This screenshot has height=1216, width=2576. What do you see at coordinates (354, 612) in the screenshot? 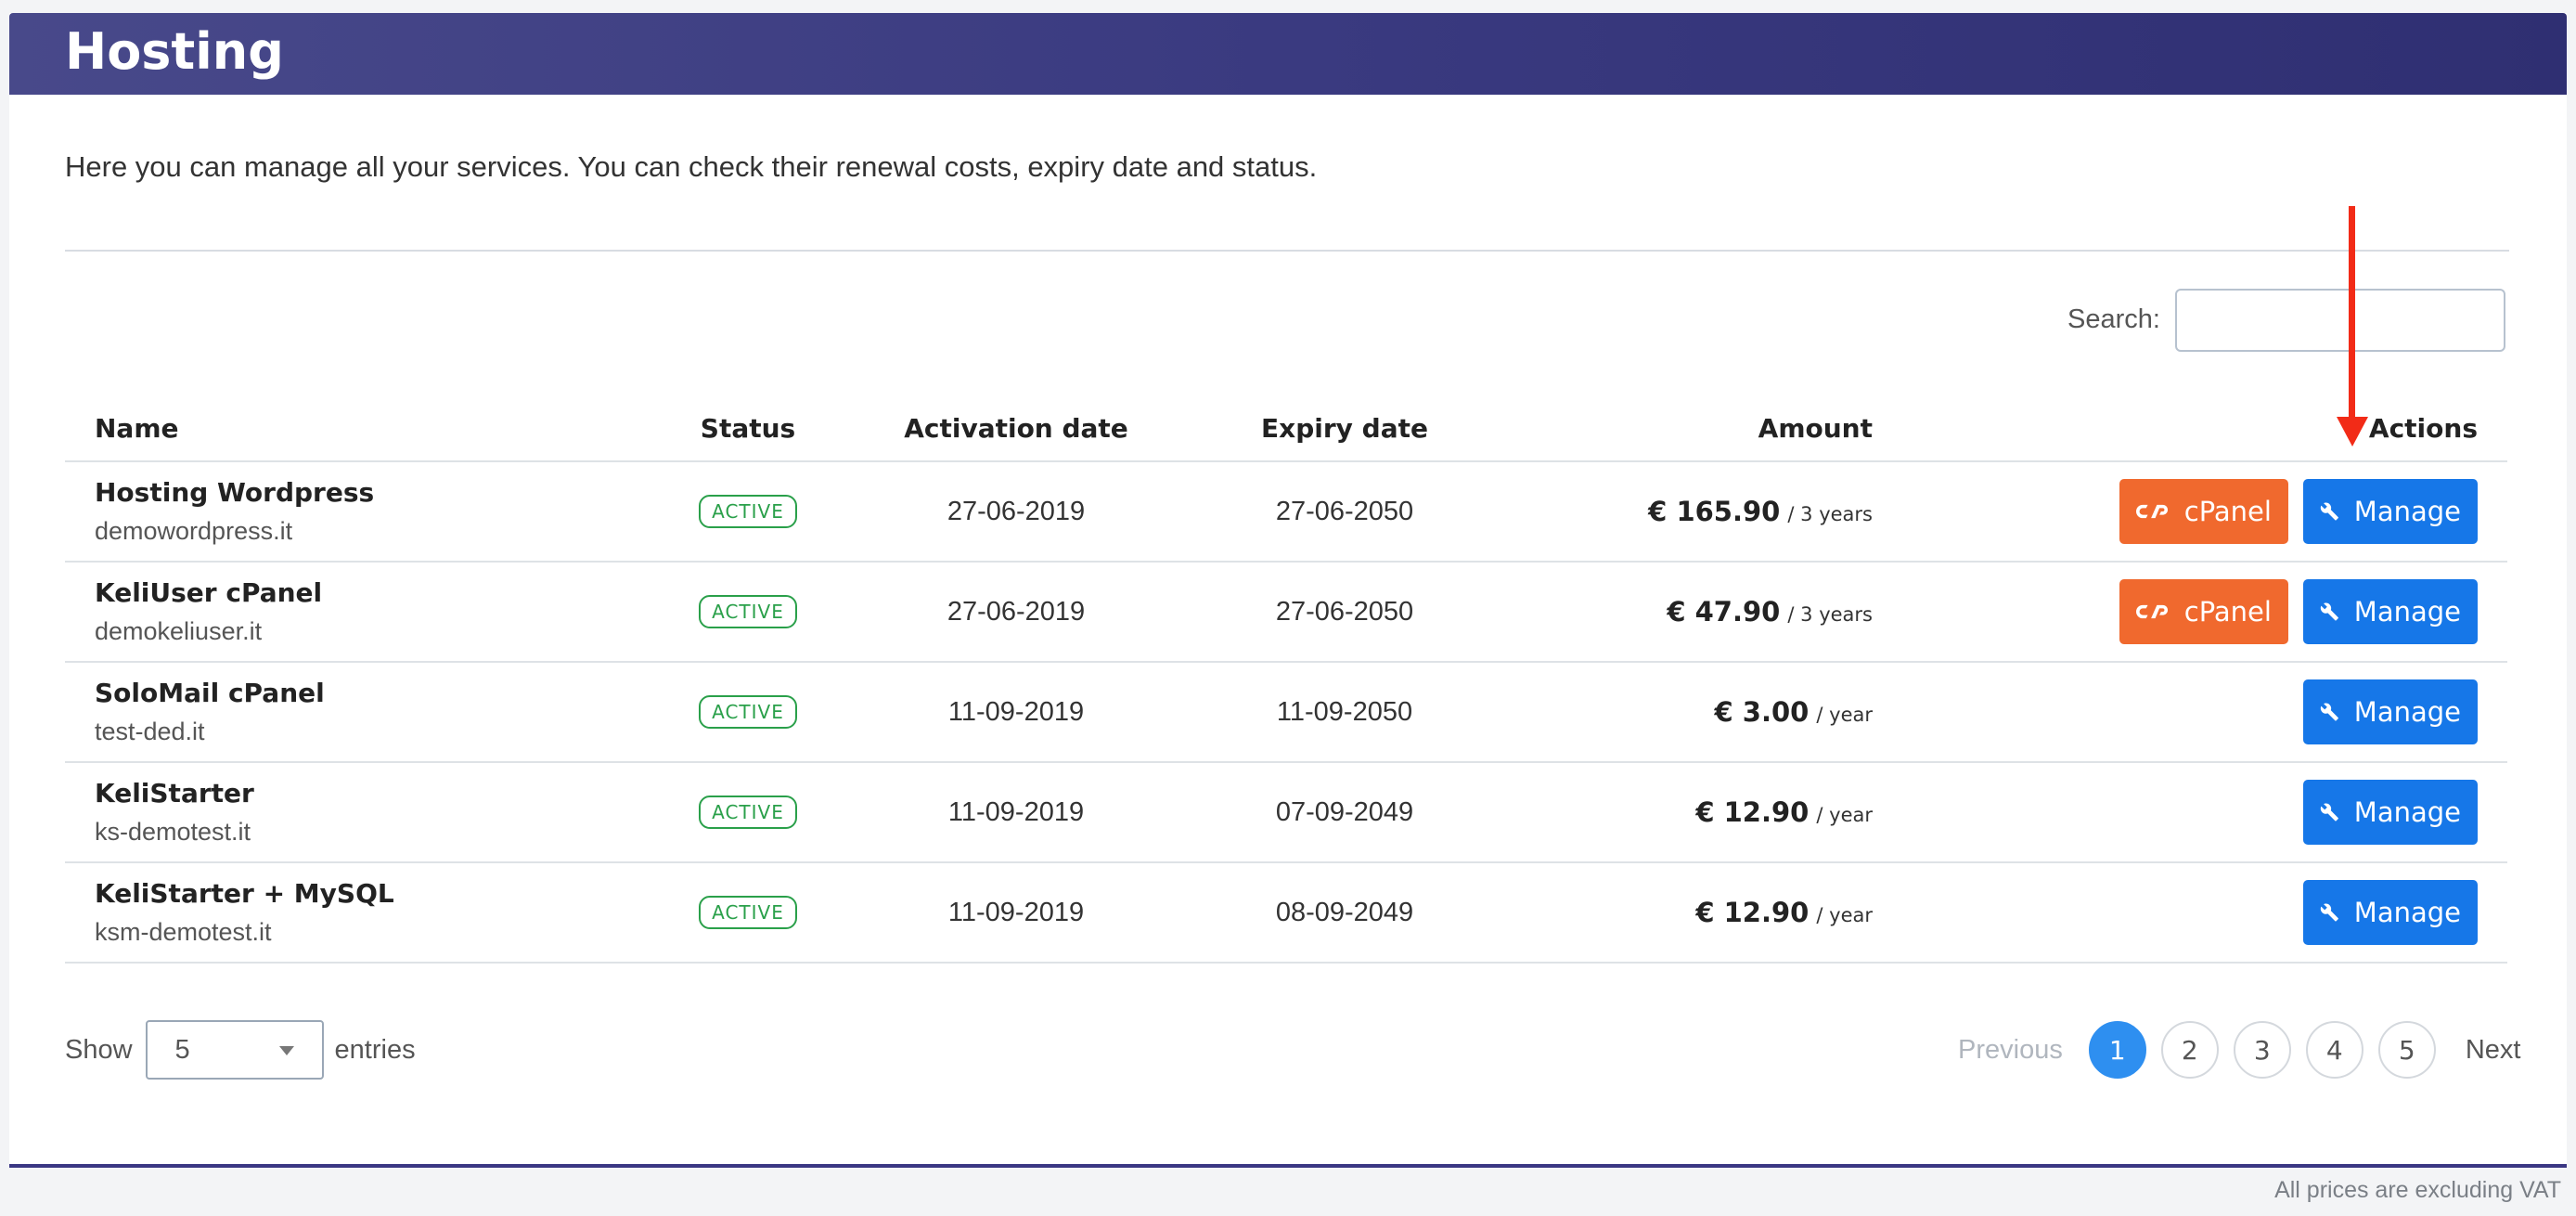
I see `service-cell: KeliUser cPanel demokeliuser.it` at bounding box center [354, 612].